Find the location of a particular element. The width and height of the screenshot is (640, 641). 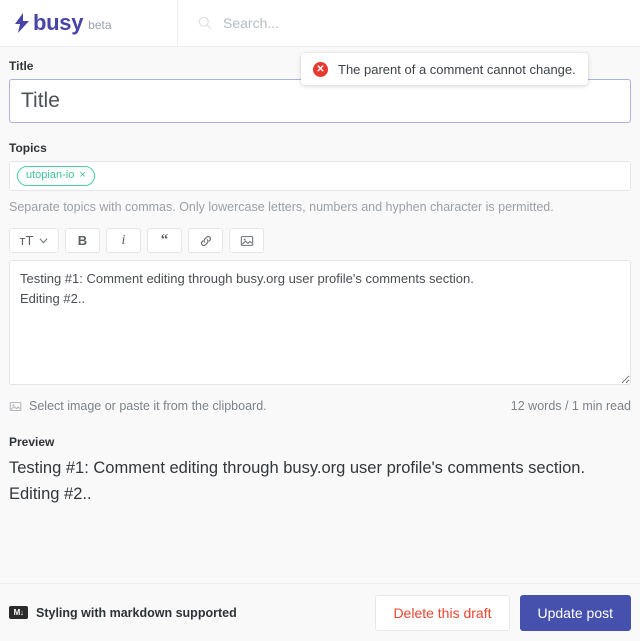

lightning-bolt-icon is located at coordinates (22, 23).